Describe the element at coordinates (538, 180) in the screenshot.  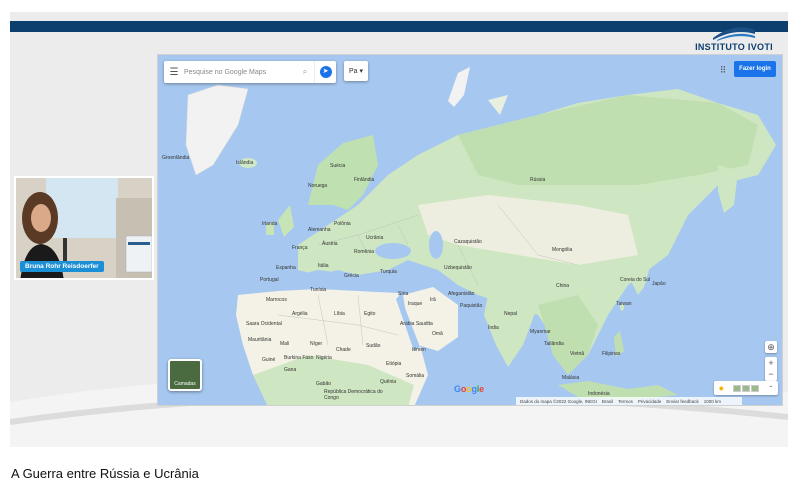
I see `label-russia: Rússia` at that location.